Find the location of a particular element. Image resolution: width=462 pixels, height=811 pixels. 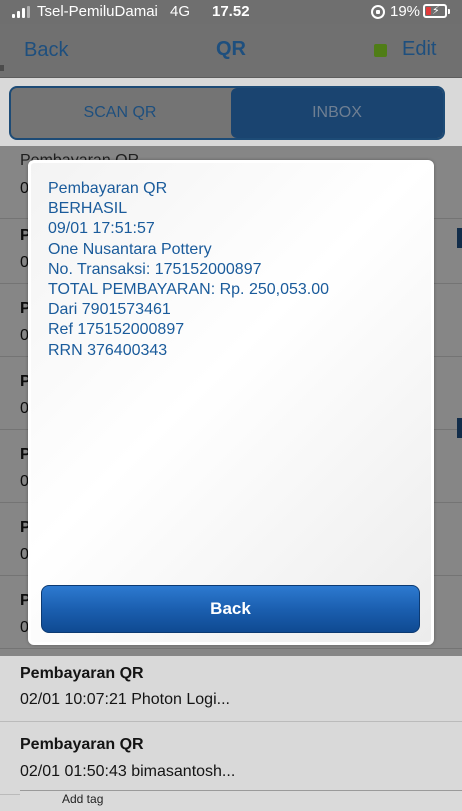

segmented-control: SCAN QR INBOX is located at coordinates (227, 113).